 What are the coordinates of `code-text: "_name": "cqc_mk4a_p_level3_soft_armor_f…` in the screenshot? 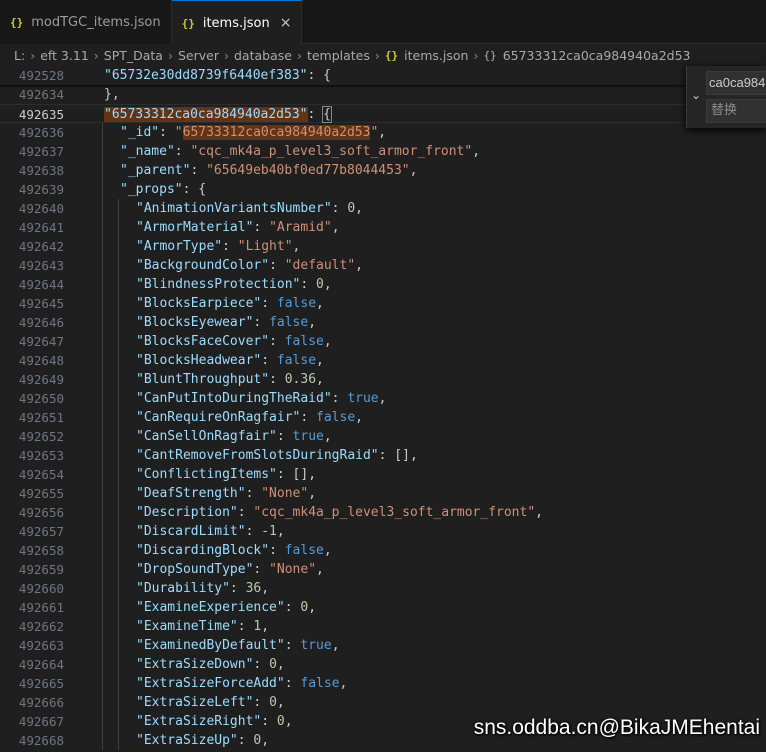 It's located at (300, 151).